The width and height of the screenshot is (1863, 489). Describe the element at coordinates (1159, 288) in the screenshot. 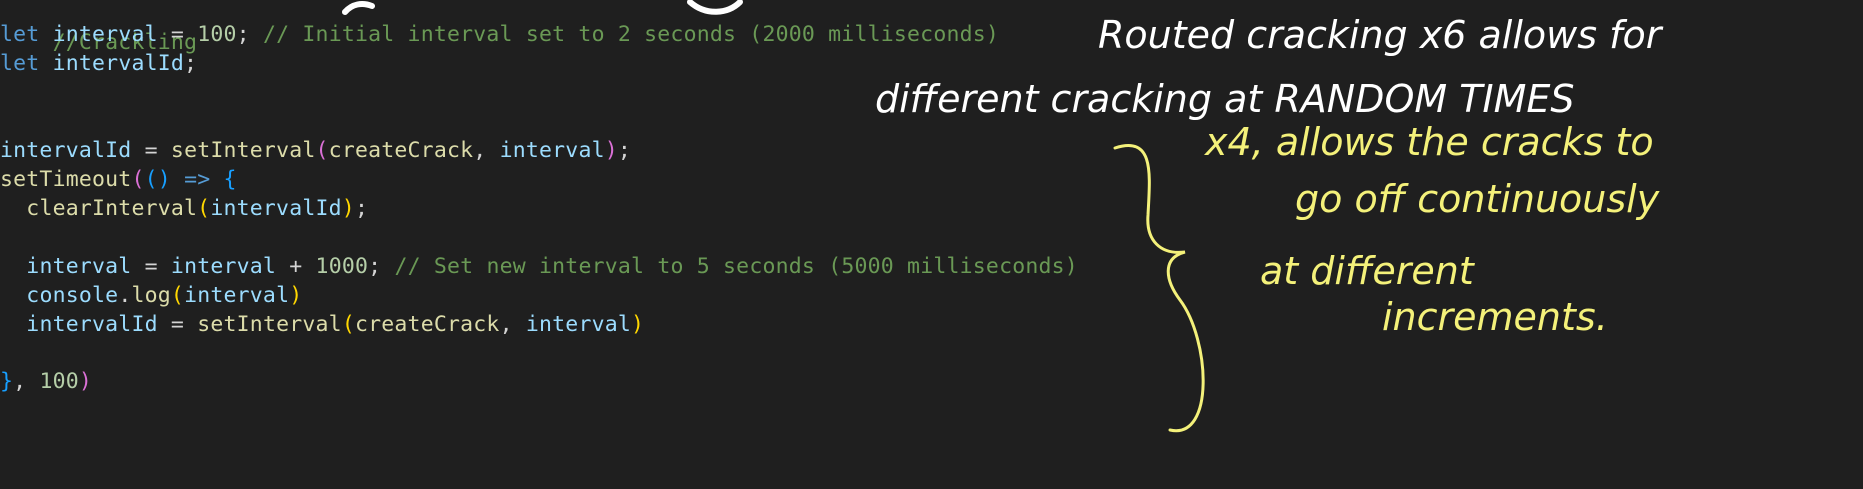

I see `curly-brace-mark` at that location.